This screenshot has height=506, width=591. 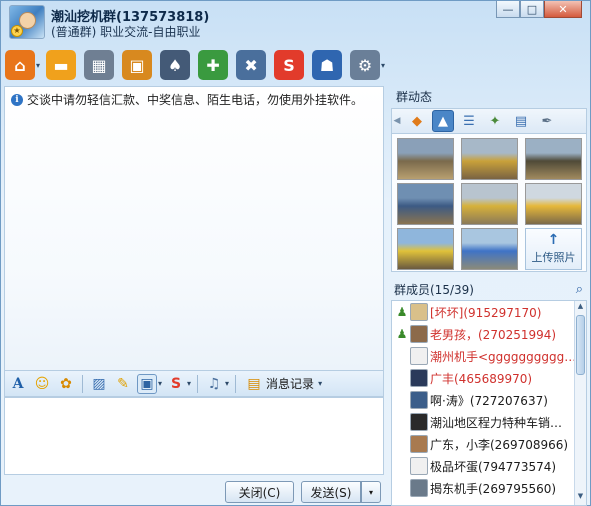 I want to click on list-tab-icon: ☰, so click(x=469, y=121).